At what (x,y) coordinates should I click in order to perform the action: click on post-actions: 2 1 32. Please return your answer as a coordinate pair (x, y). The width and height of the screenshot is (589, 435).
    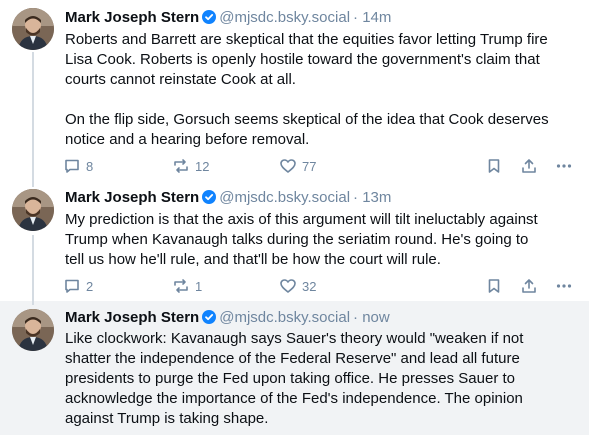
    Looking at the image, I should click on (323, 286).